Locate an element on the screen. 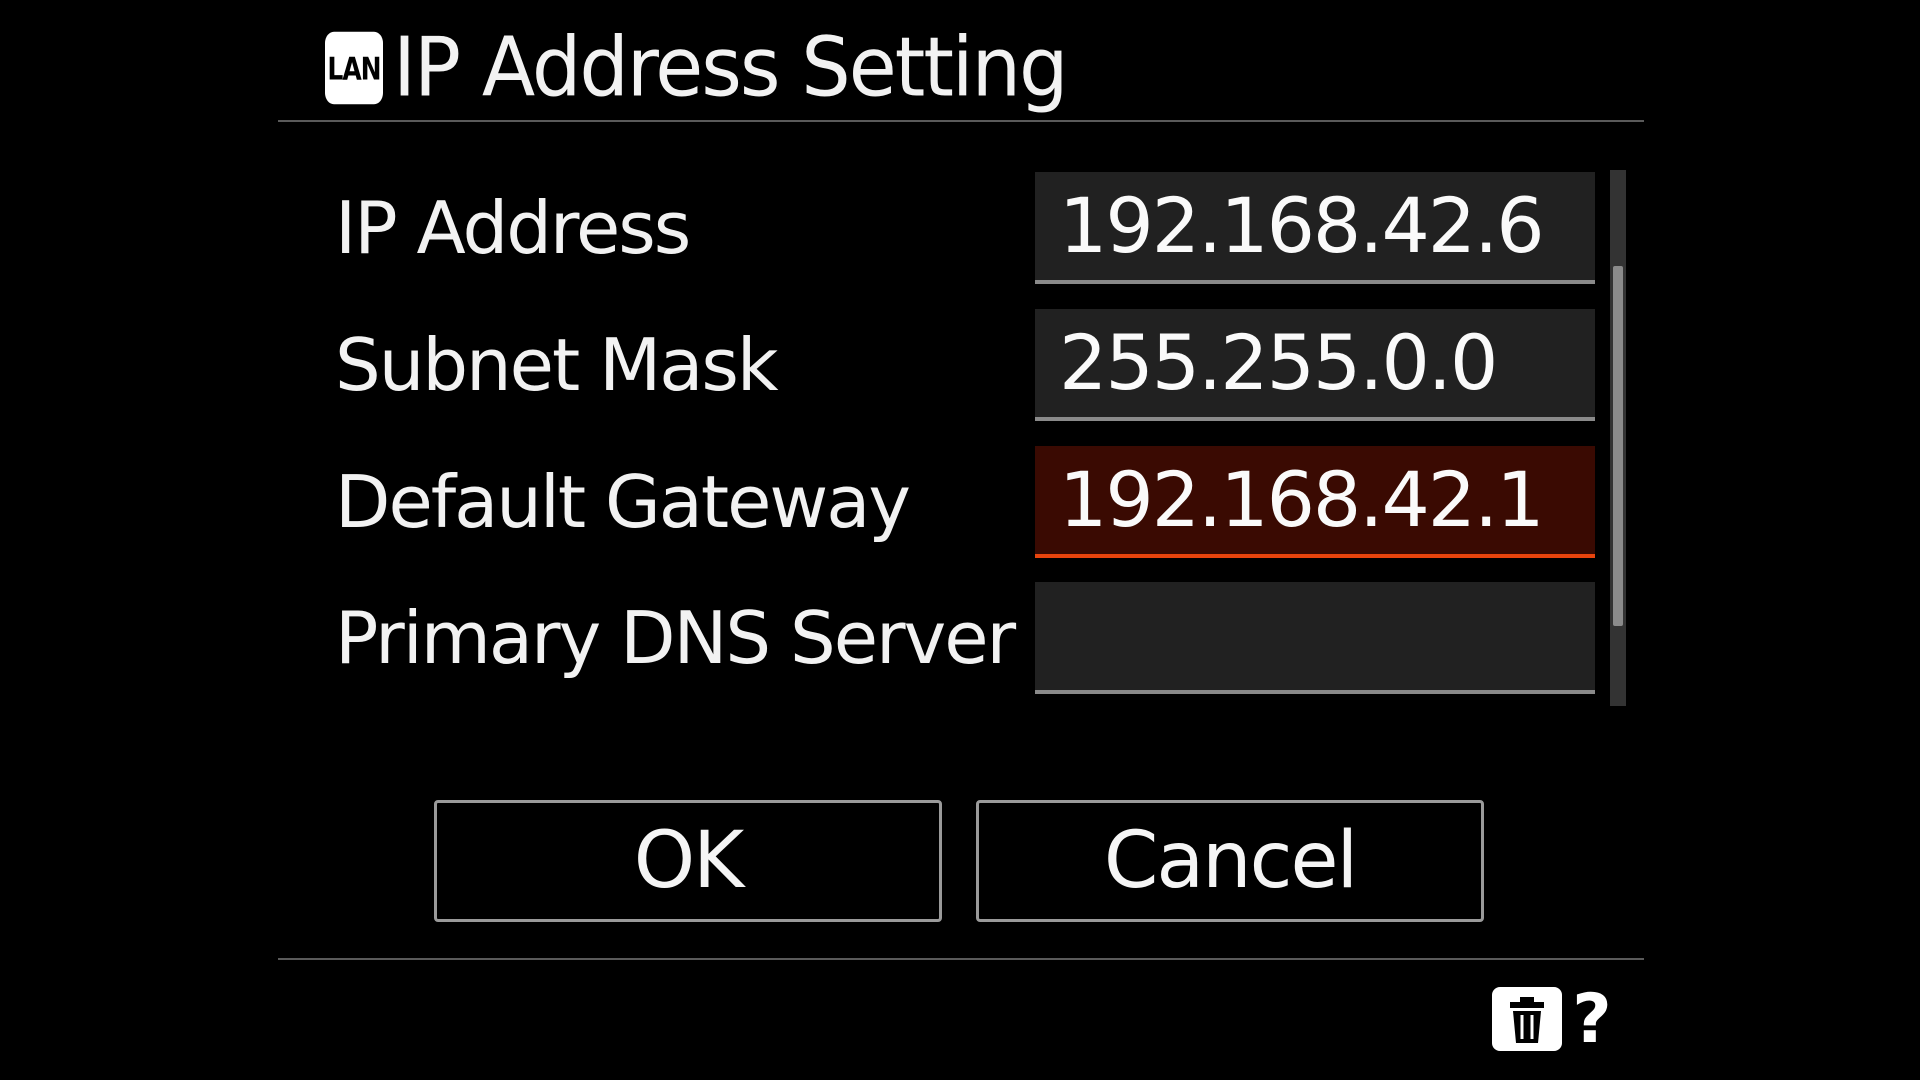 This screenshot has width=1920, height=1080. setting-row-ip-address: IP Address 192.168.42.6 is located at coordinates (960, 228).